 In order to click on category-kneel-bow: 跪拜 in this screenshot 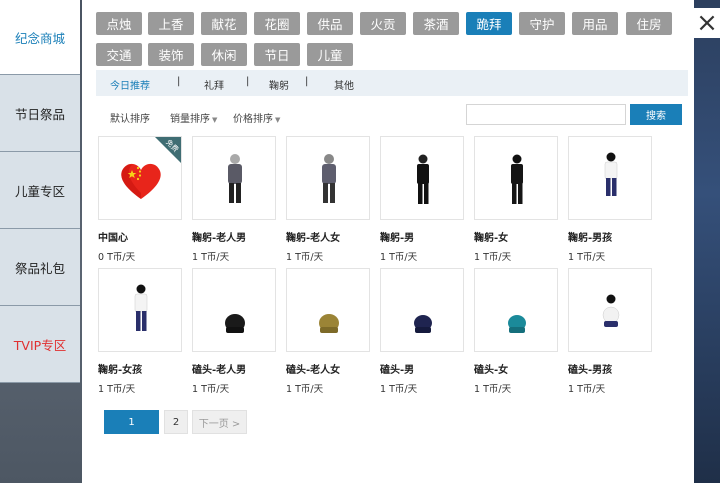, I will do `click(489, 23)`.